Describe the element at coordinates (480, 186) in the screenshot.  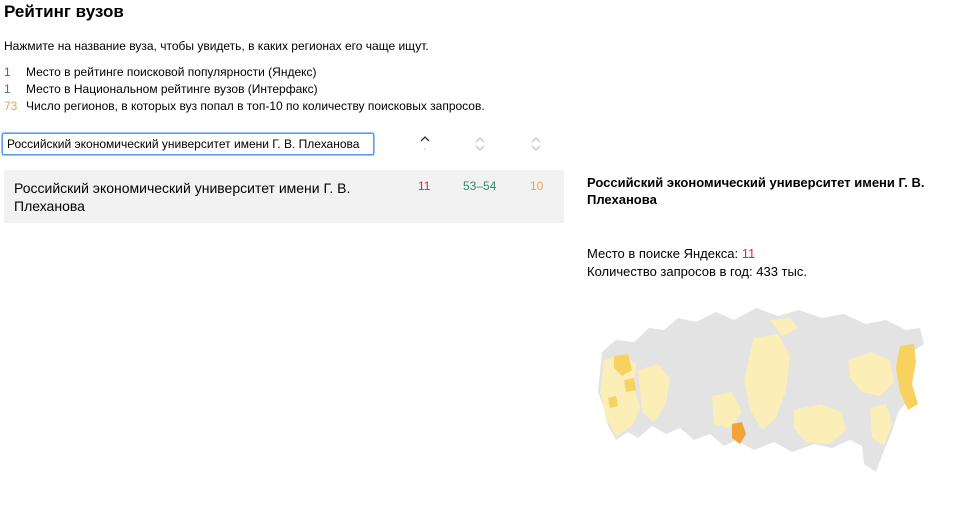
I see `interfax-rank-value: 53–54` at that location.